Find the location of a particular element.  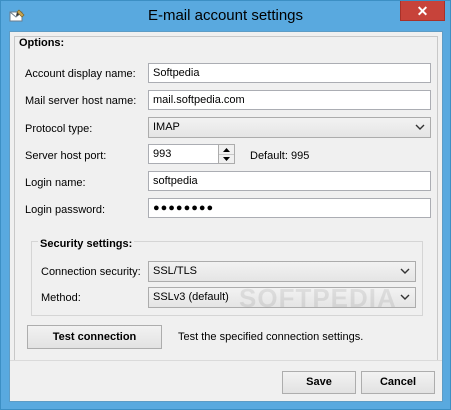

spin-down-icon is located at coordinates (226, 158).